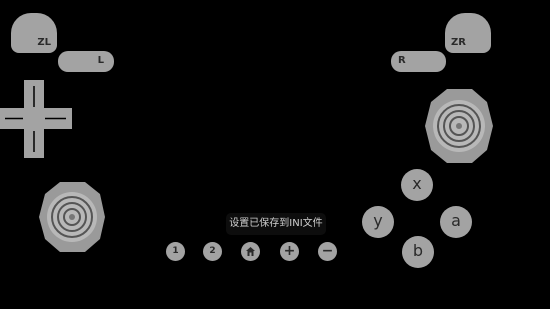 Image resolution: width=550 pixels, height=309 pixels. I want to click on right-stick-icon, so click(459, 126).